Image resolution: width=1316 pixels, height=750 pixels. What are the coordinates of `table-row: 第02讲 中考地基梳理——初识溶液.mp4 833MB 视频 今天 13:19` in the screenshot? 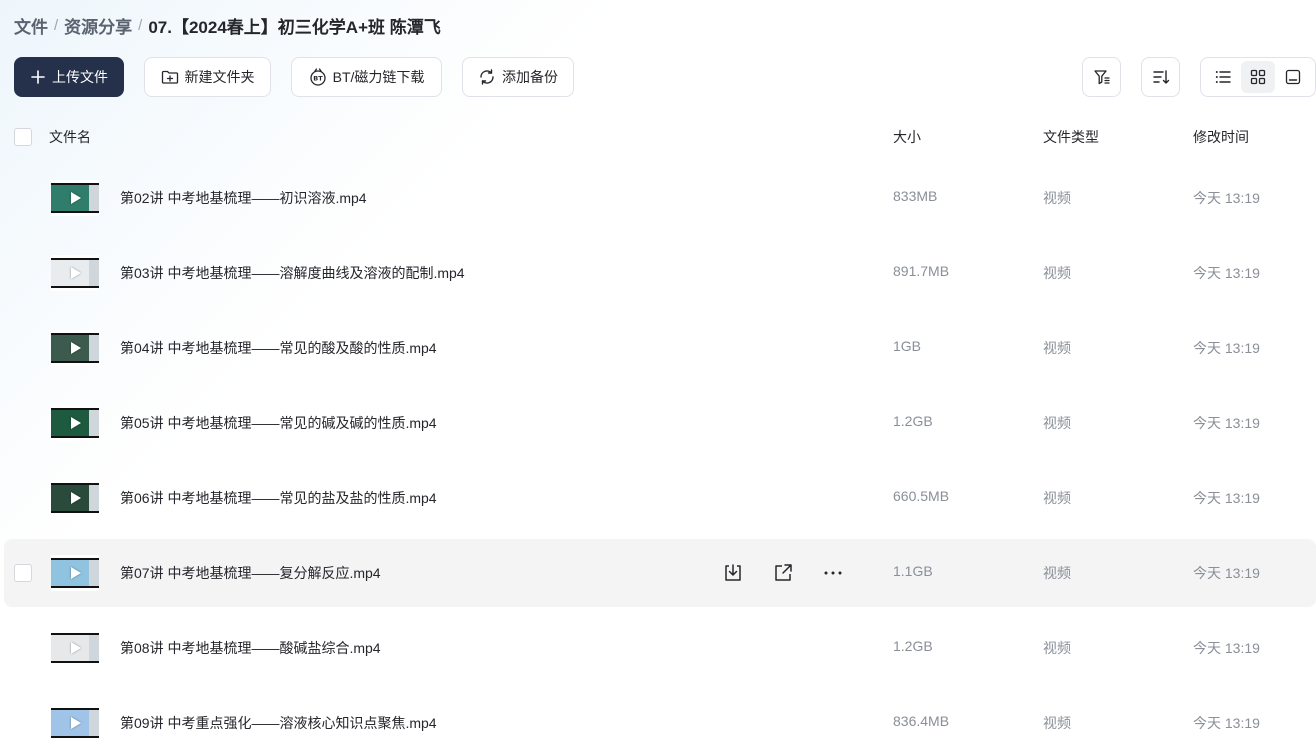 It's located at (660, 198).